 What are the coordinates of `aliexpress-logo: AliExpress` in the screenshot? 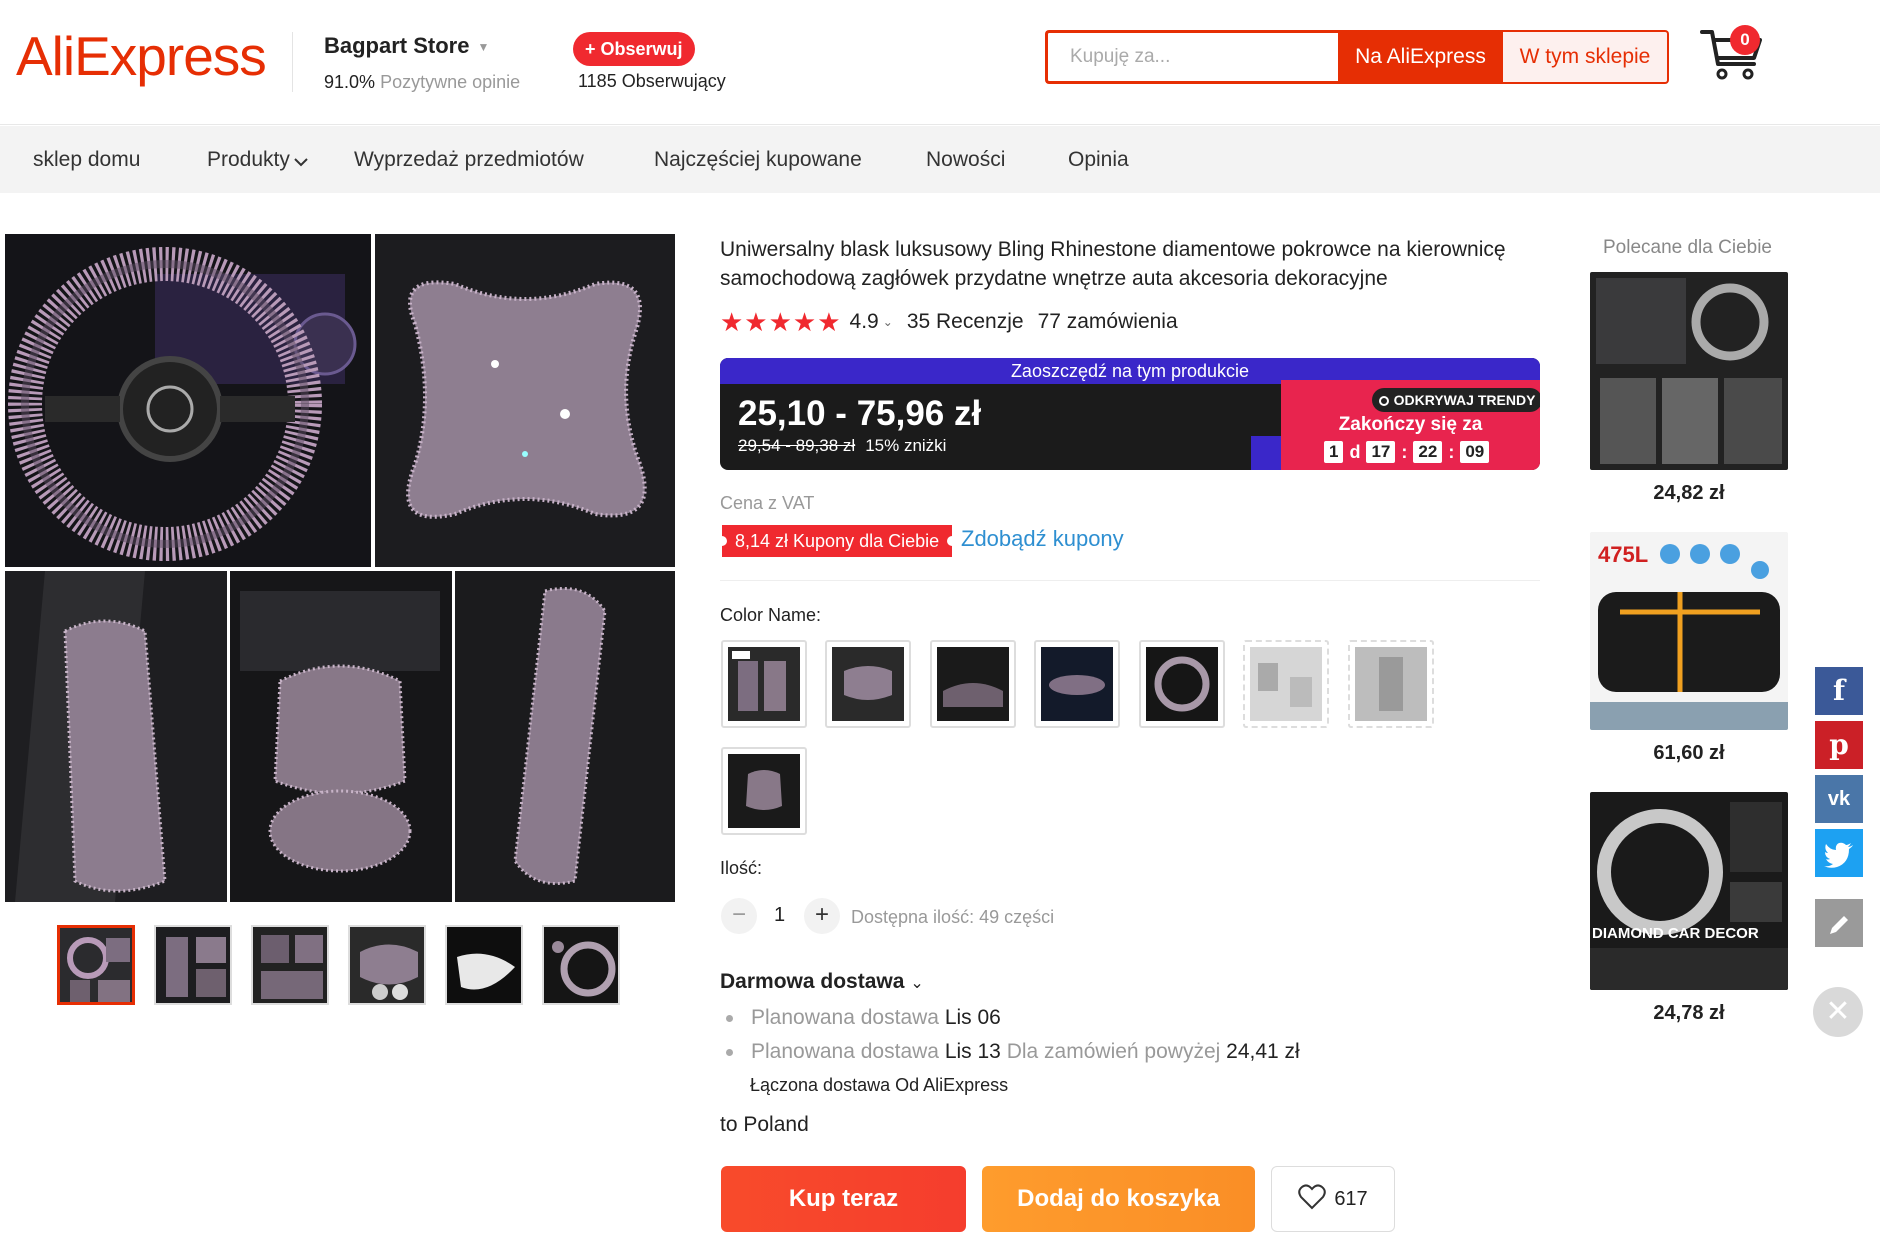 It's located at (141, 56).